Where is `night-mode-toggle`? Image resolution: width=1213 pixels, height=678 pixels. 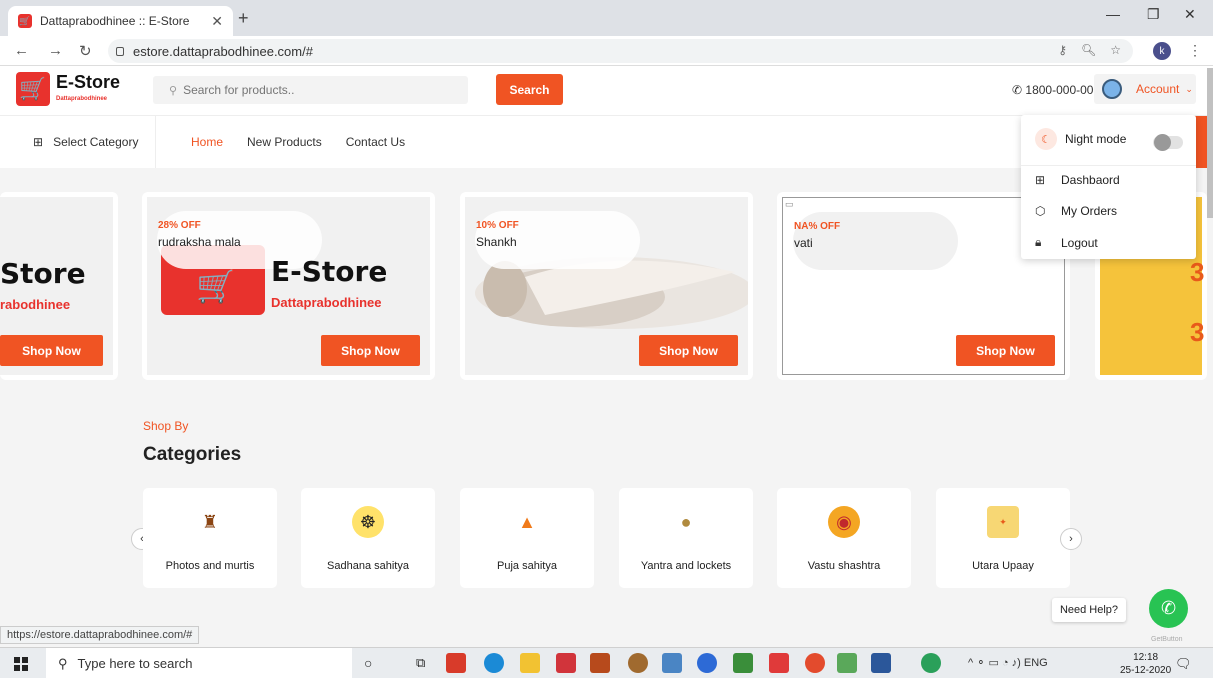 night-mode-toggle is located at coordinates (1168, 142).